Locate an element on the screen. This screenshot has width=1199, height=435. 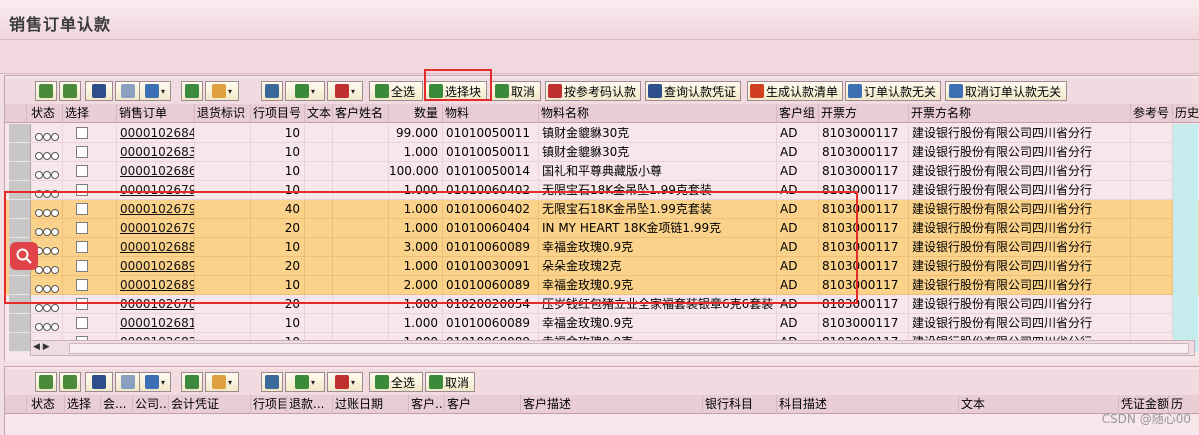
btn-find is located at coordinates (99, 91).